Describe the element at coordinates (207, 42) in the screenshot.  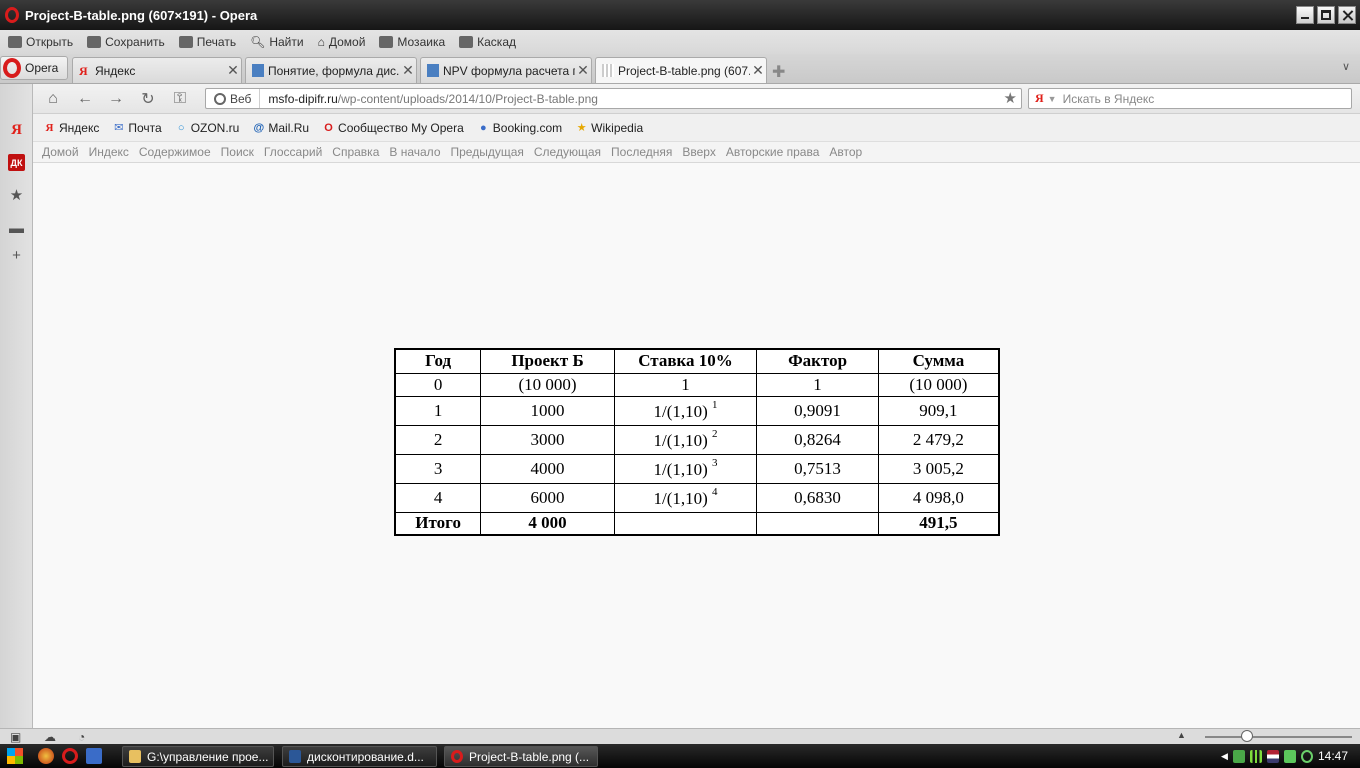
I see `print-button: Печать` at that location.